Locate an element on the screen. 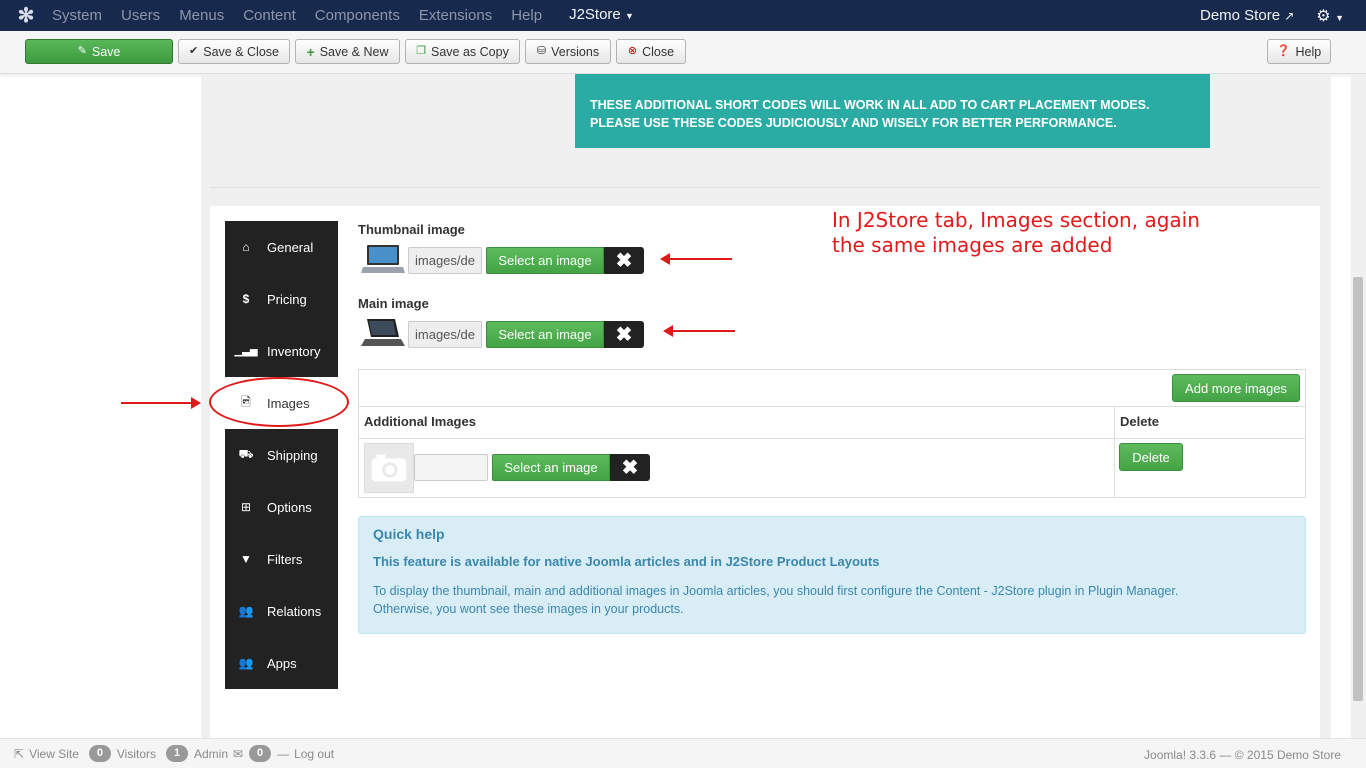 The width and height of the screenshot is (1366, 768). thumbnail-select-button: Select an image is located at coordinates (545, 260).